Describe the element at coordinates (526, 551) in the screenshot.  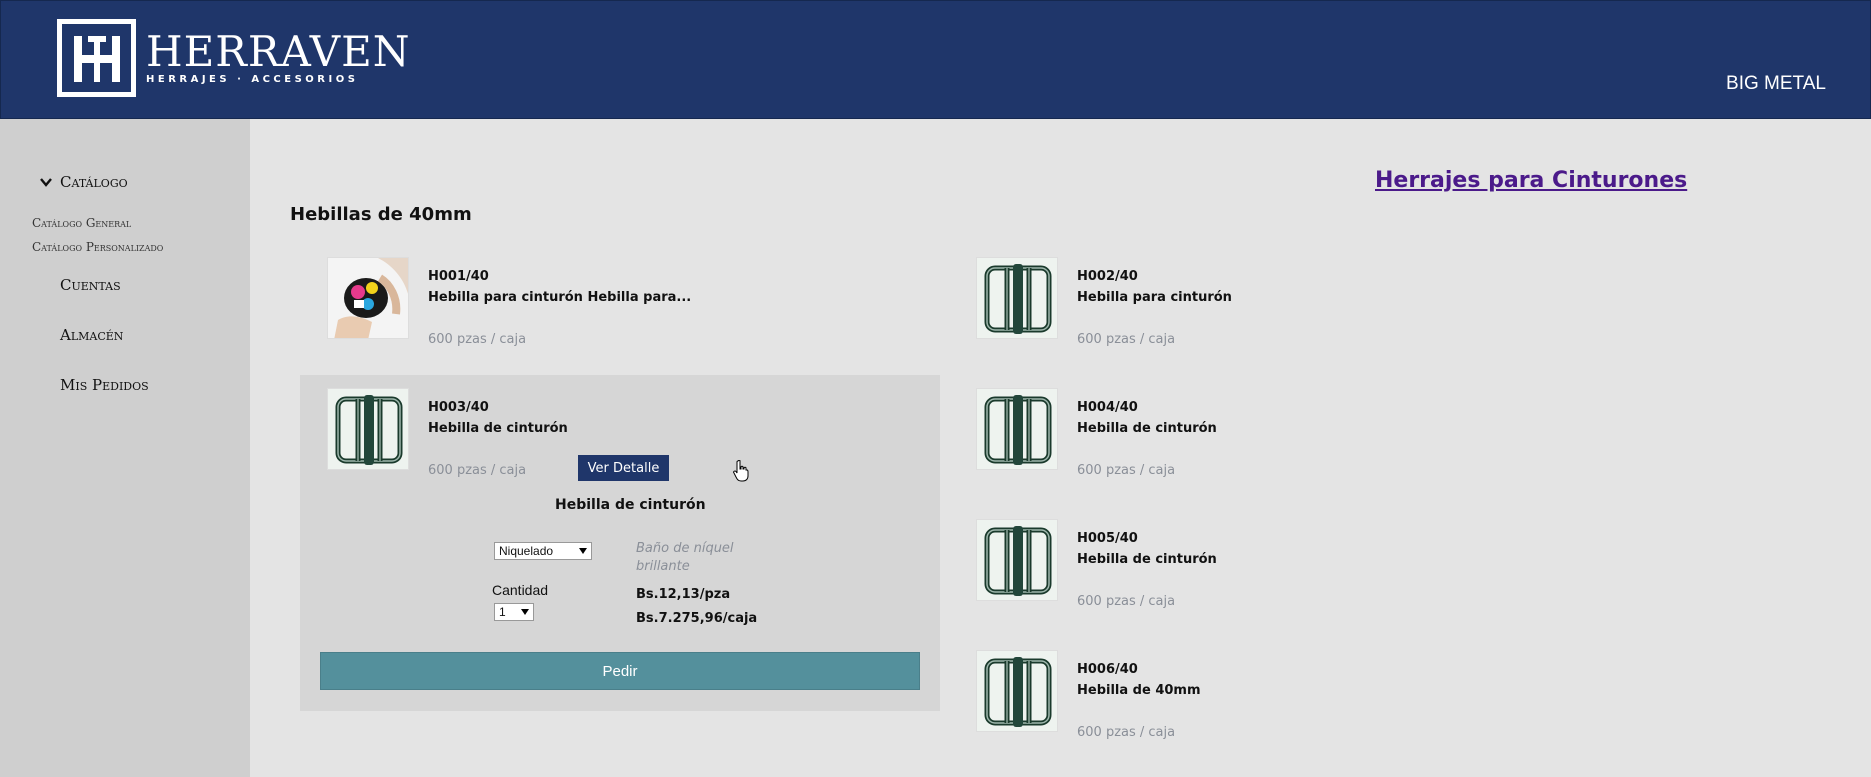
I see `finish-select-value: Niquelado` at that location.